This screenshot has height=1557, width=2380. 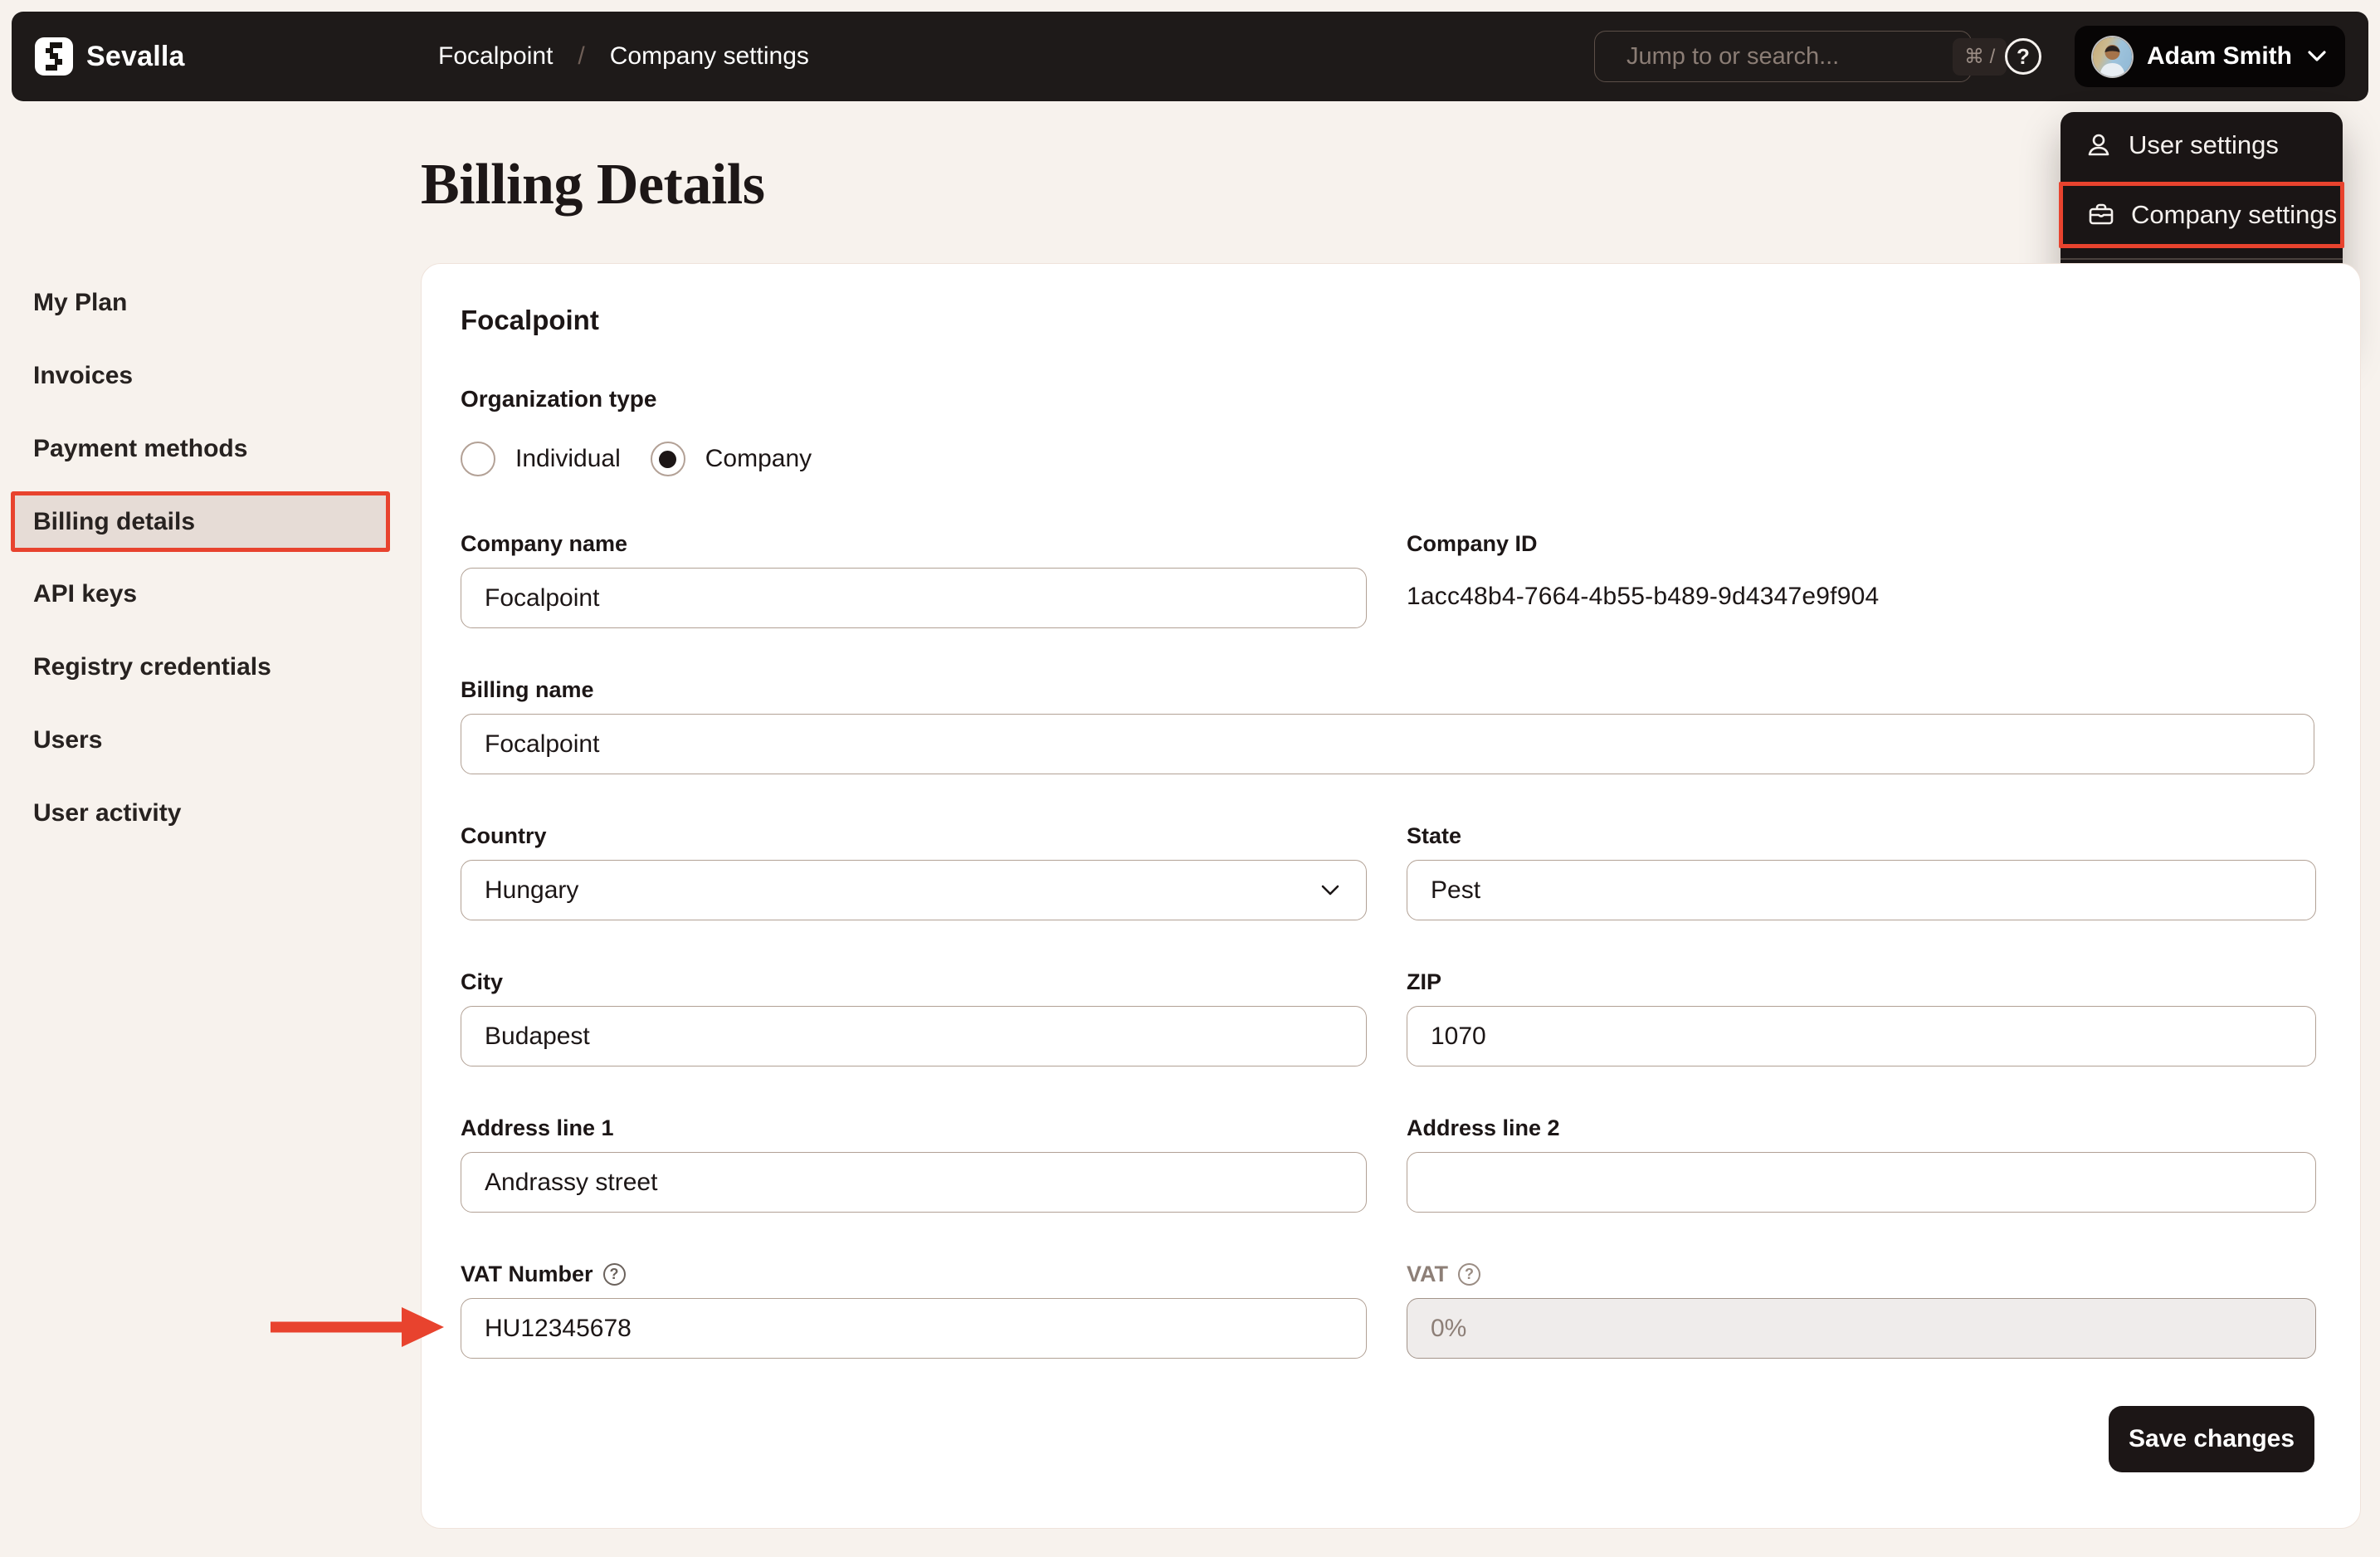 What do you see at coordinates (914, 1036) in the screenshot?
I see `city-input` at bounding box center [914, 1036].